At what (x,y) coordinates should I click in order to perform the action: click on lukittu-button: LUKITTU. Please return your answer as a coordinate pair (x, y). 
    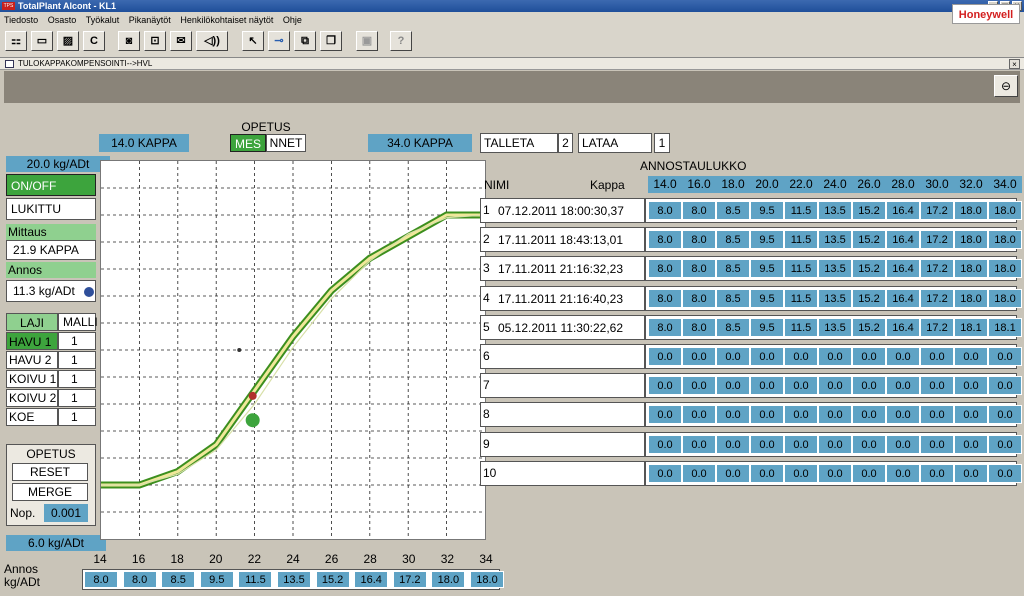
    Looking at the image, I should click on (51, 209).